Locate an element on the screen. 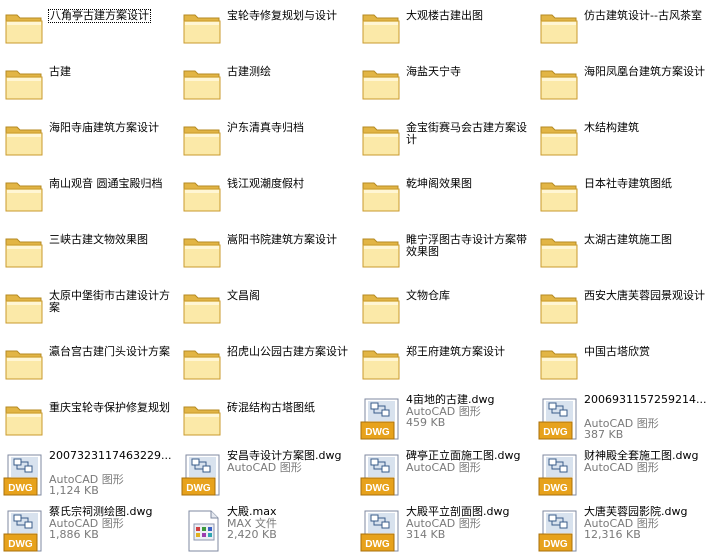  folder-name: 钱江观潮度假村 is located at coordinates (265, 183).